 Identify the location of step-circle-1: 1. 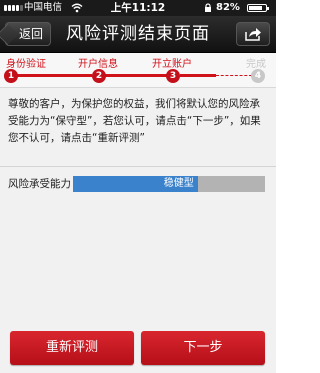
(11, 76).